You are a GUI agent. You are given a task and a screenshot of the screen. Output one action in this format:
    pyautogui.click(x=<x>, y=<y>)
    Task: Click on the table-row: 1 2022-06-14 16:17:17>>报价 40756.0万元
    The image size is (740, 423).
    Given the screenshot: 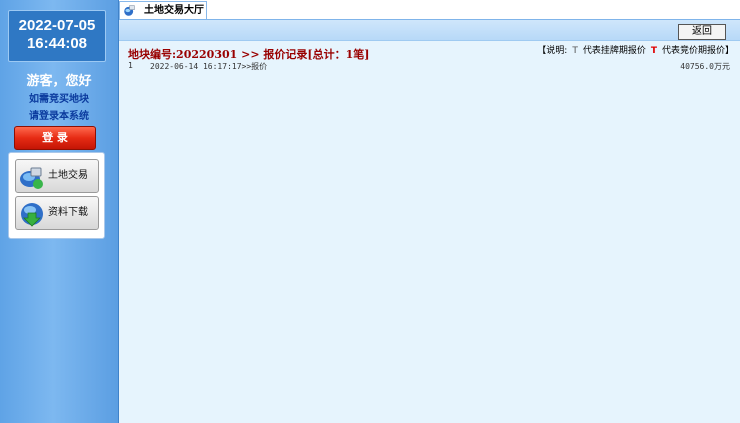 What is the action you would take?
    pyautogui.click(x=429, y=68)
    